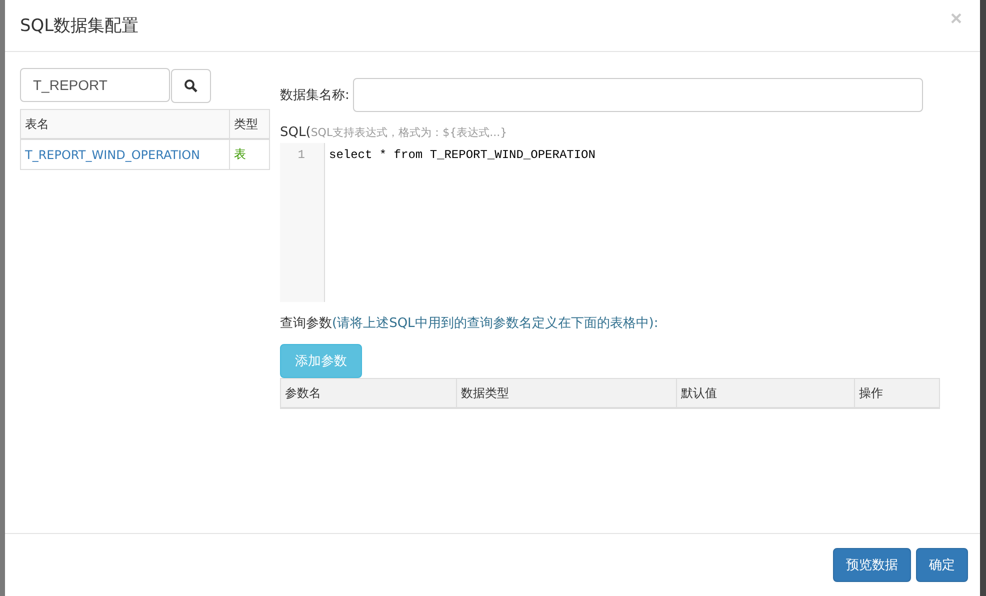 Image resolution: width=986 pixels, height=596 pixels. What do you see at coordinates (942, 565) in the screenshot?
I see `confirm-button: 确定` at bounding box center [942, 565].